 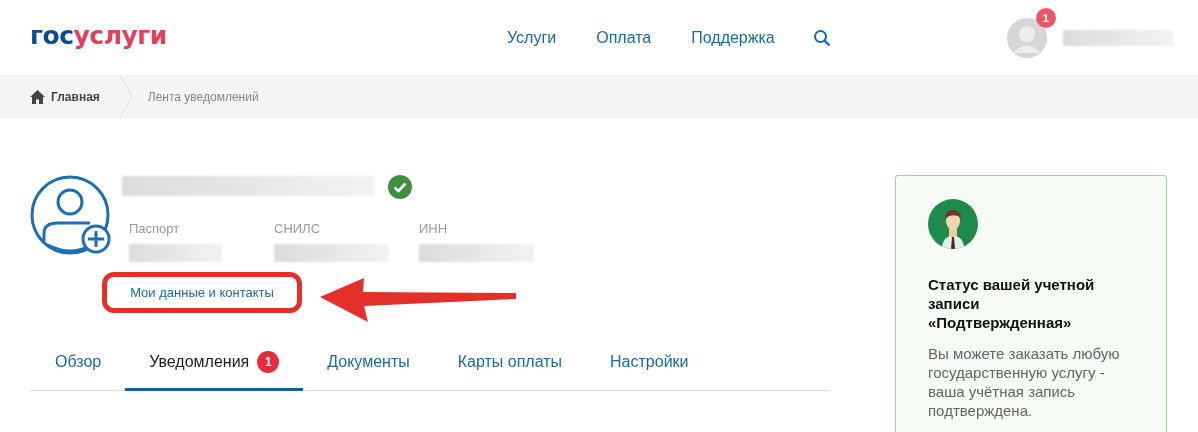 What do you see at coordinates (1012, 303) in the screenshot?
I see `status-title: Статус вашей учетной записи «Подтвержденная»` at bounding box center [1012, 303].